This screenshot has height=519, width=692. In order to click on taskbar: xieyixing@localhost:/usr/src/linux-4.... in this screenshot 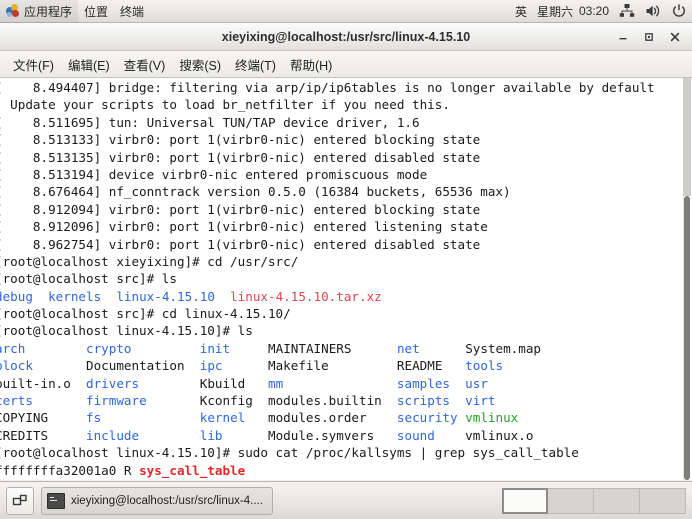, I will do `click(346, 500)`.